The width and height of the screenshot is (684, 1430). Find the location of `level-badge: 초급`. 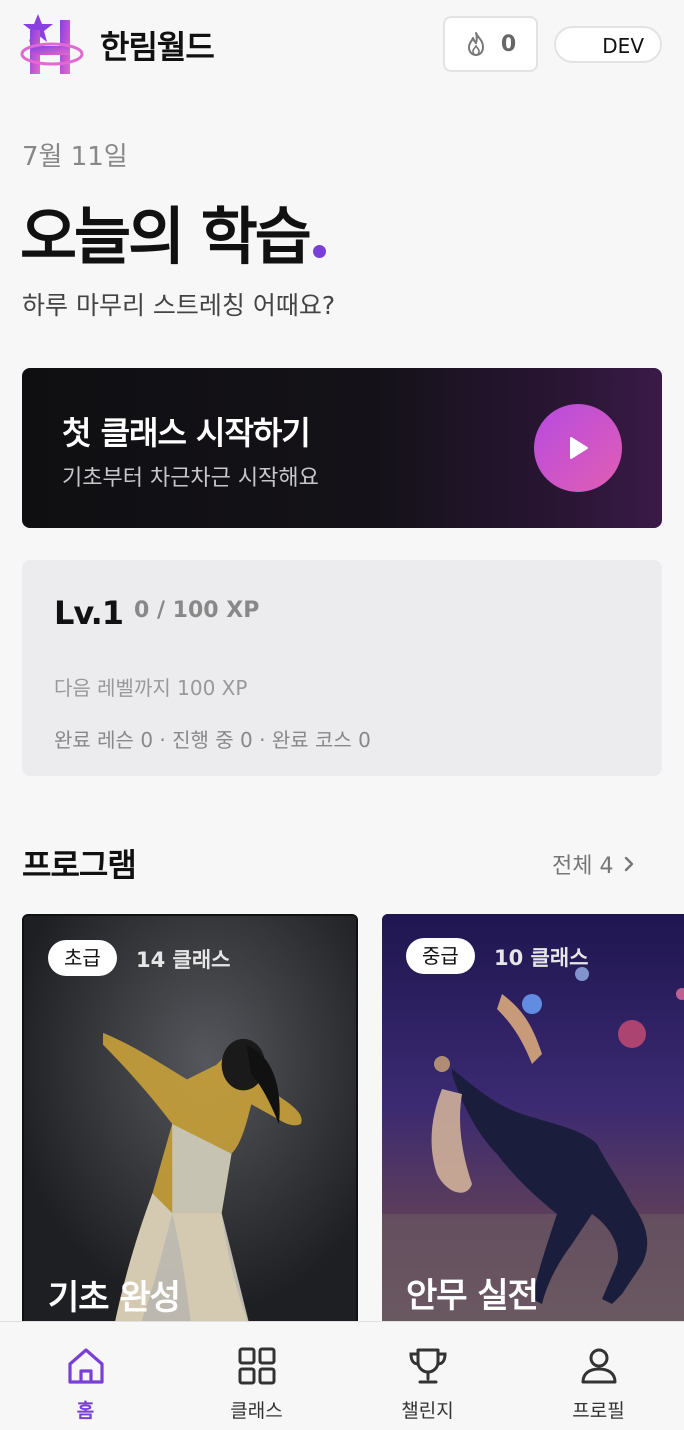

level-badge: 초급 is located at coordinates (82, 958).